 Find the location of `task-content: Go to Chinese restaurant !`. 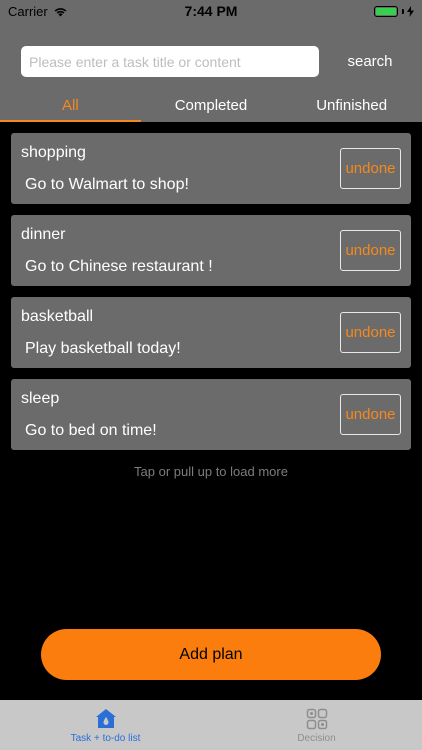

task-content: Go to Chinese restaurant ! is located at coordinates (119, 266).